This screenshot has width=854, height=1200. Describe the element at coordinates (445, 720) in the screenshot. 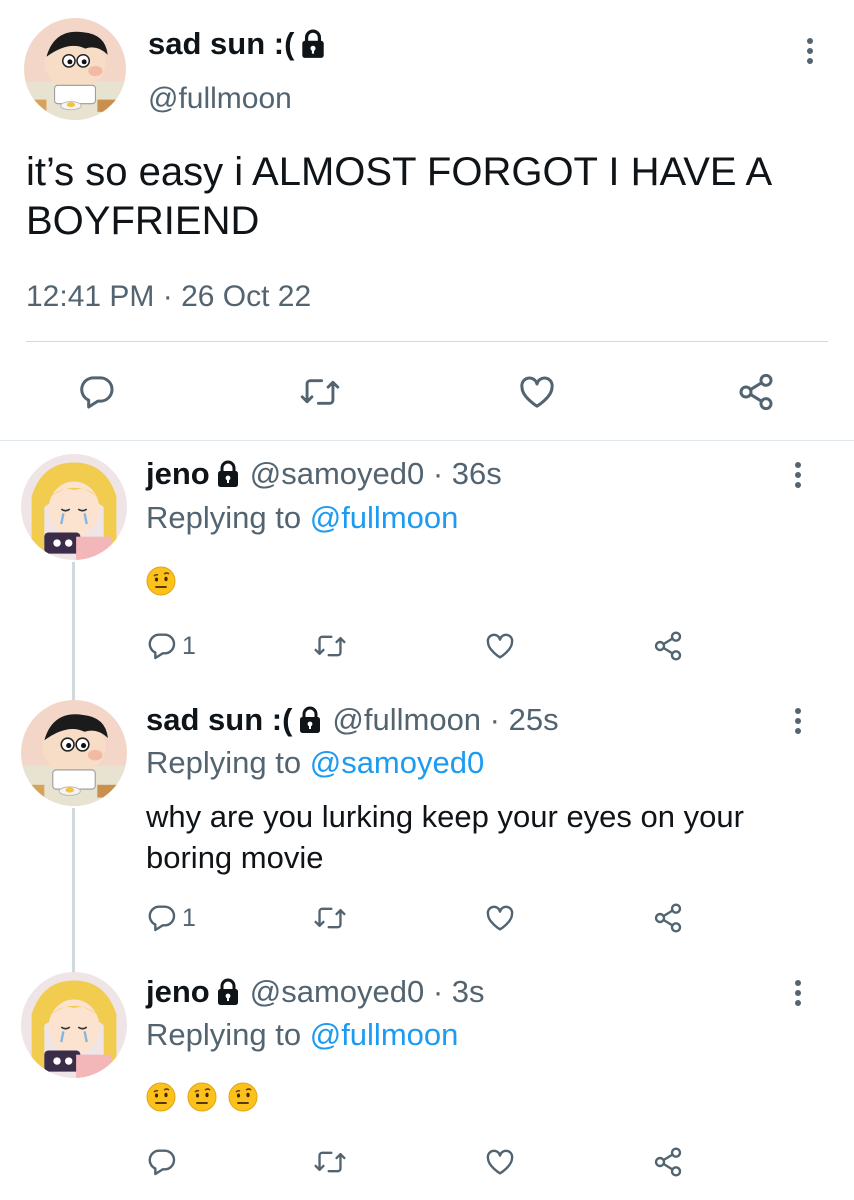

I see `reply-handle-time: @fullmoon · 25s` at that location.